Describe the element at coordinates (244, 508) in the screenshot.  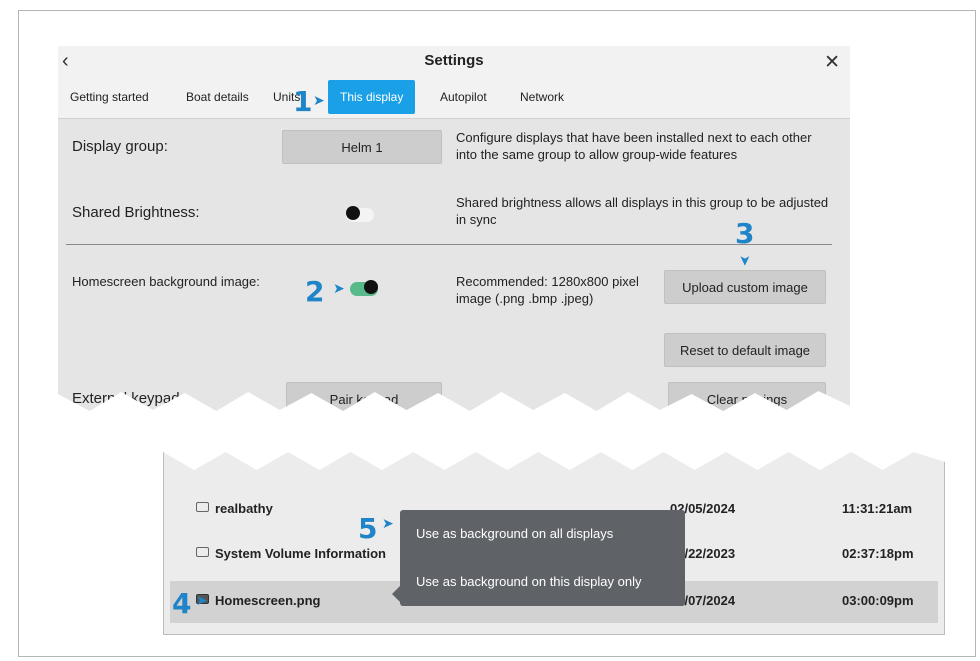
I see `file-name: realbathy` at that location.